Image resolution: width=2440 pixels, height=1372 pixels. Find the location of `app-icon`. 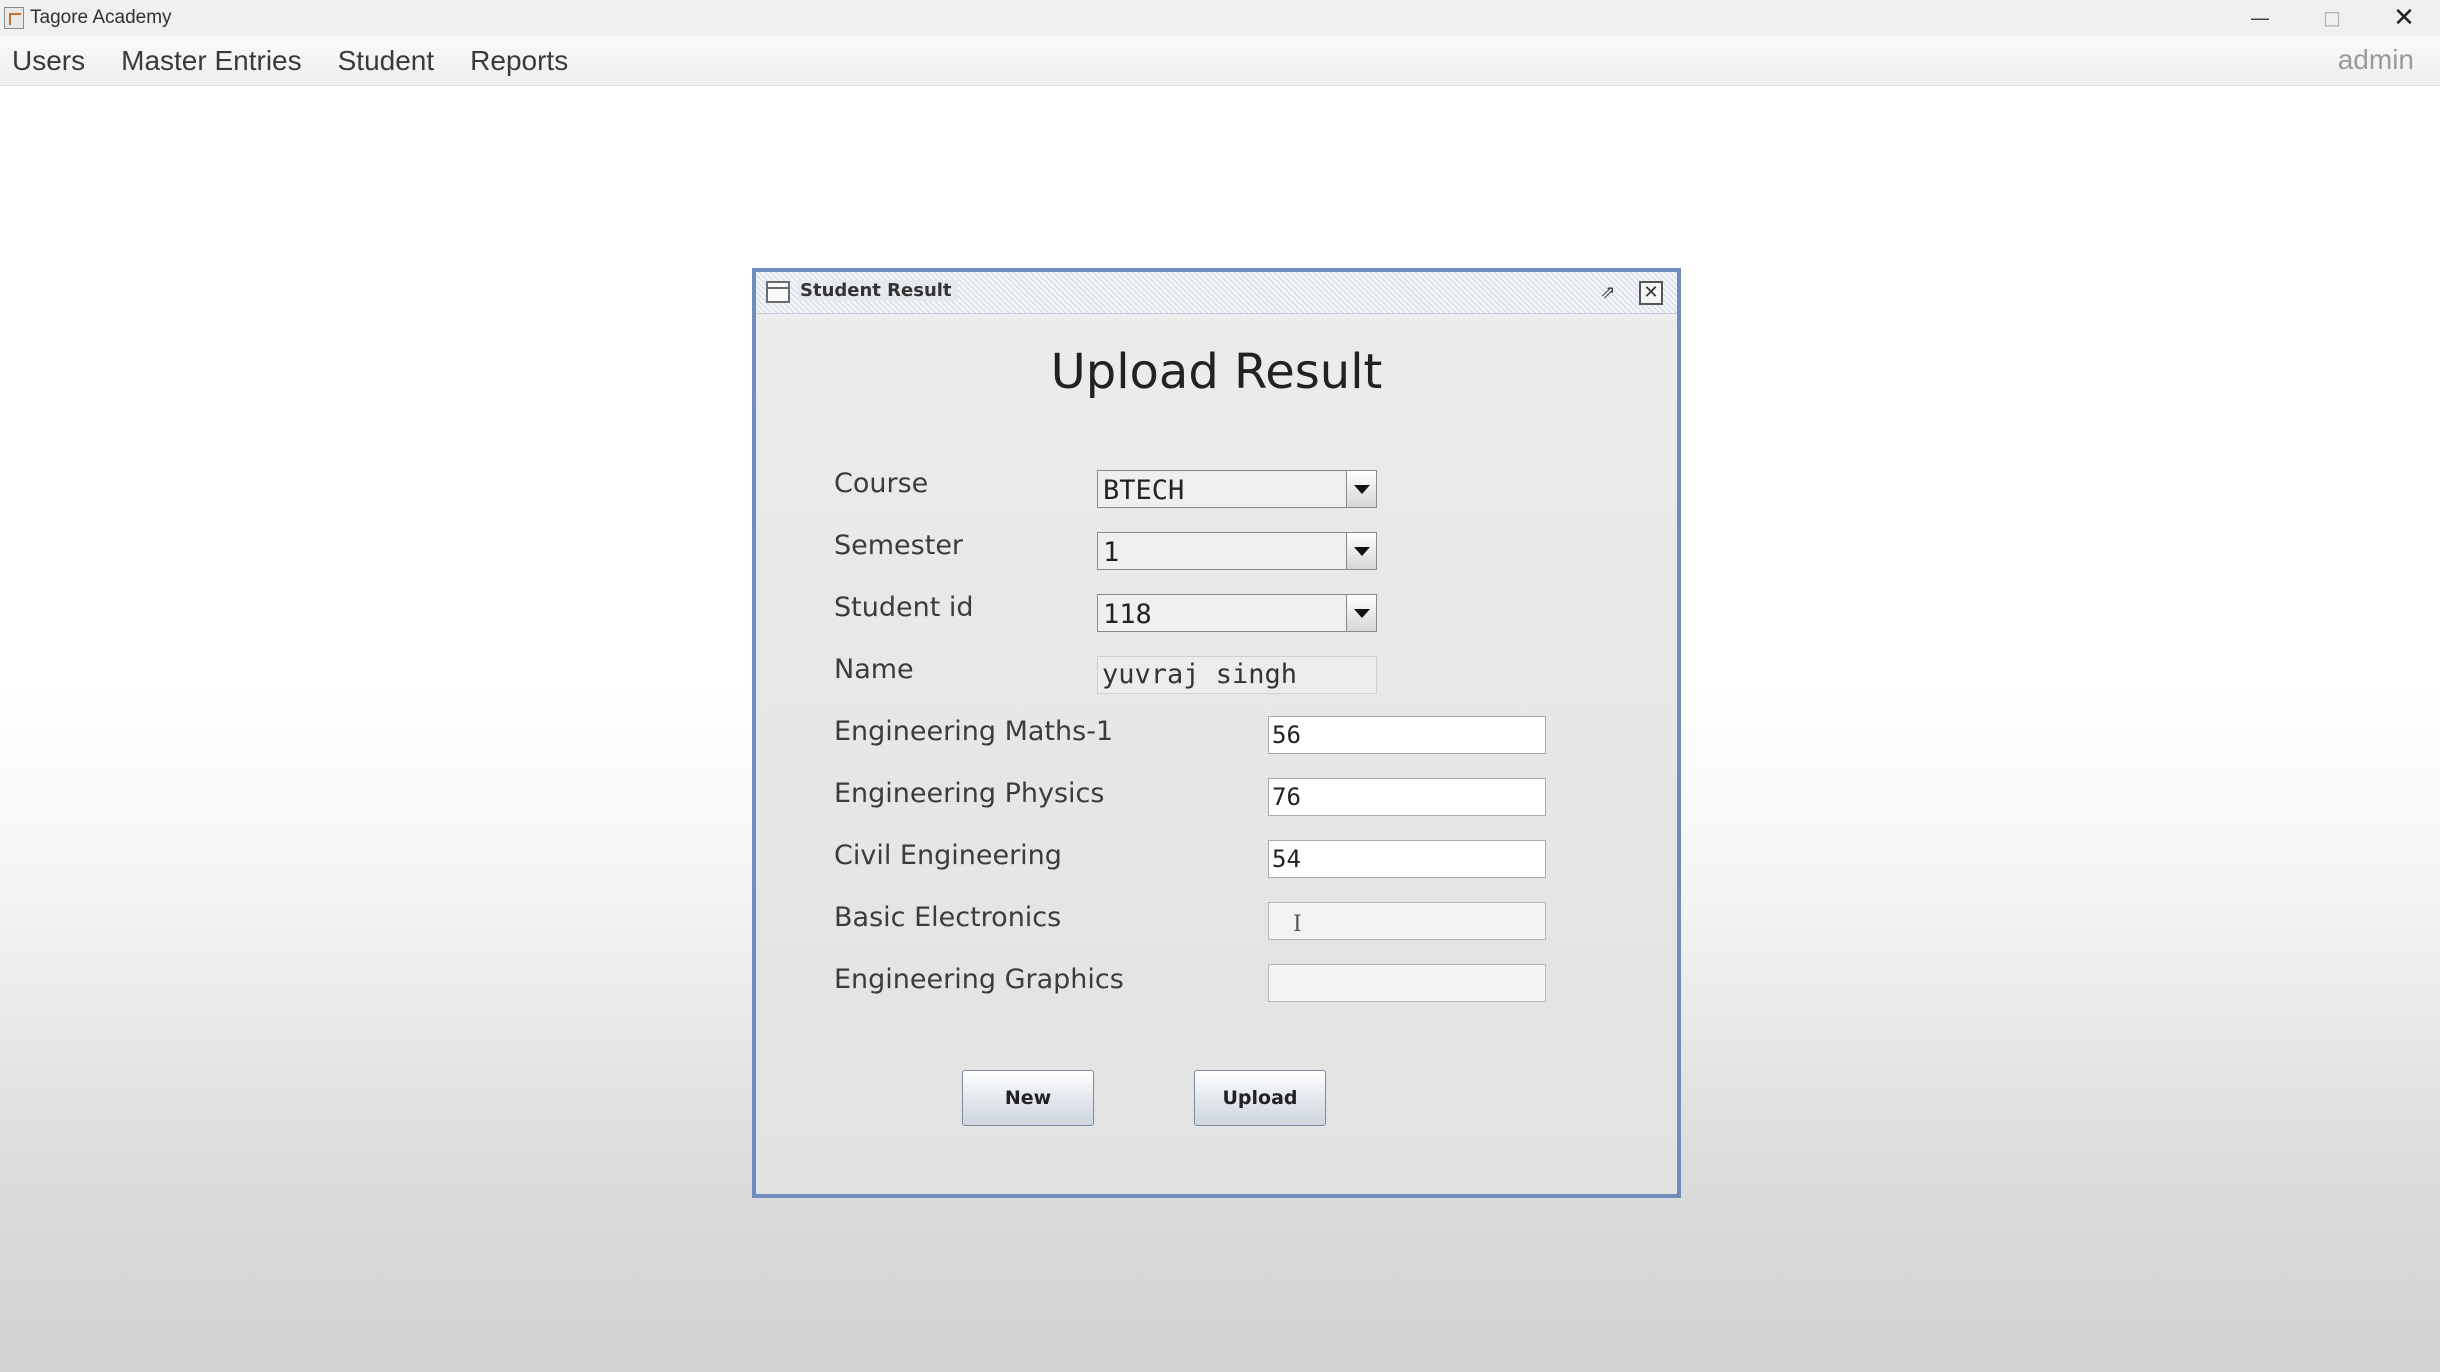

app-icon is located at coordinates (14, 18).